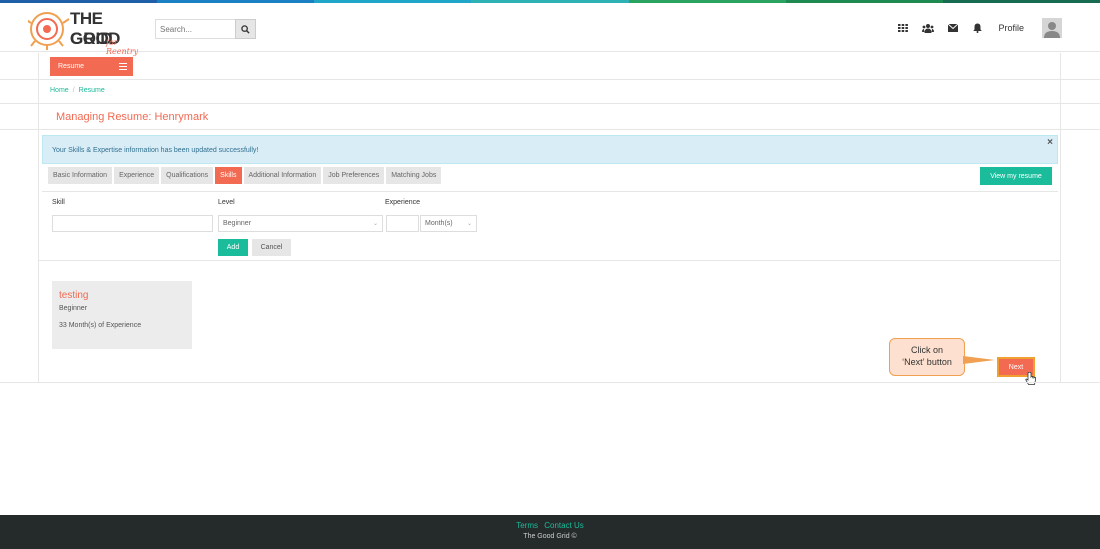  What do you see at coordinates (92, 90) in the screenshot?
I see `breadcrumb-current: Resume` at bounding box center [92, 90].